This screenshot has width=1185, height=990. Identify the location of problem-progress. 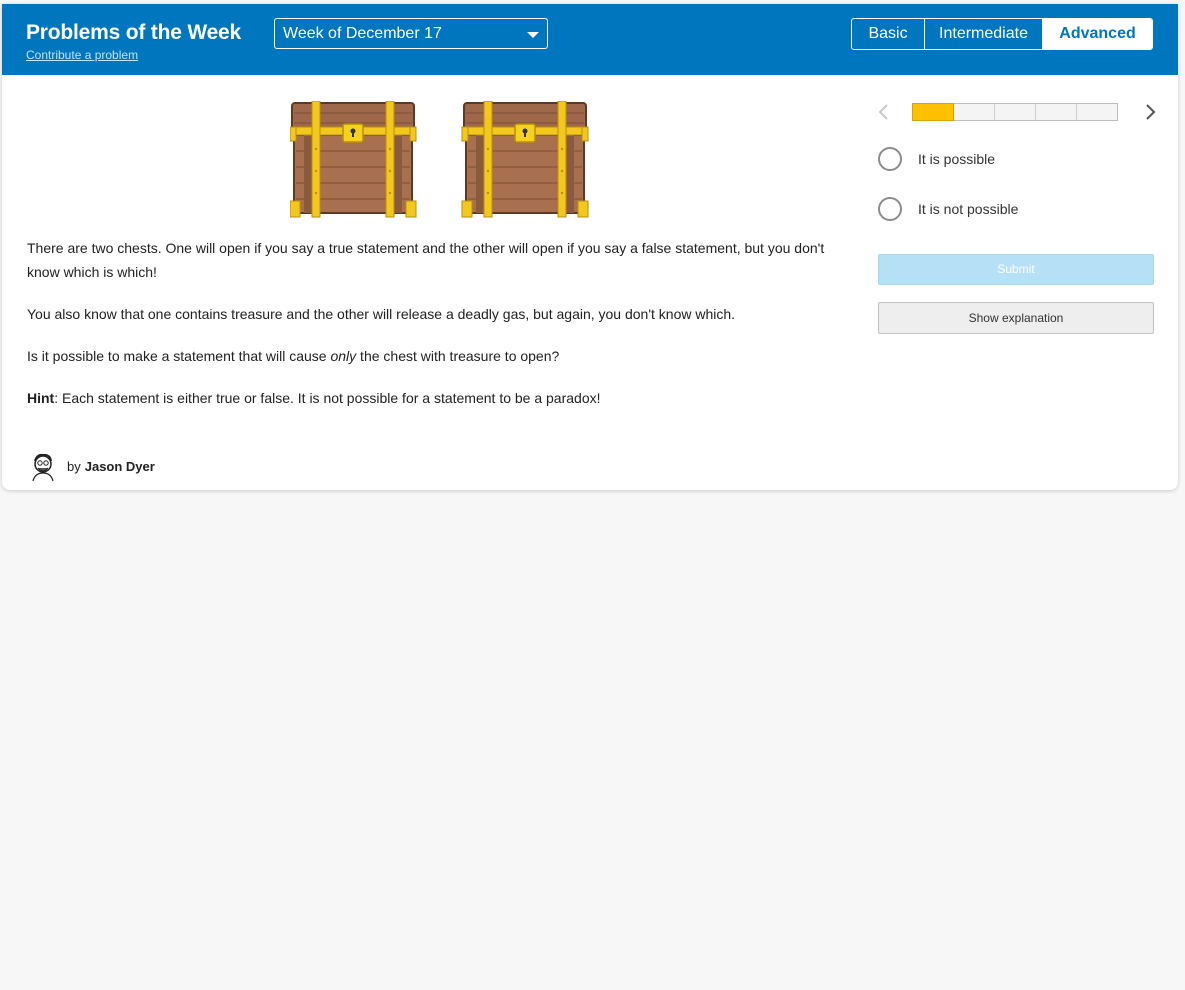
(1015, 112).